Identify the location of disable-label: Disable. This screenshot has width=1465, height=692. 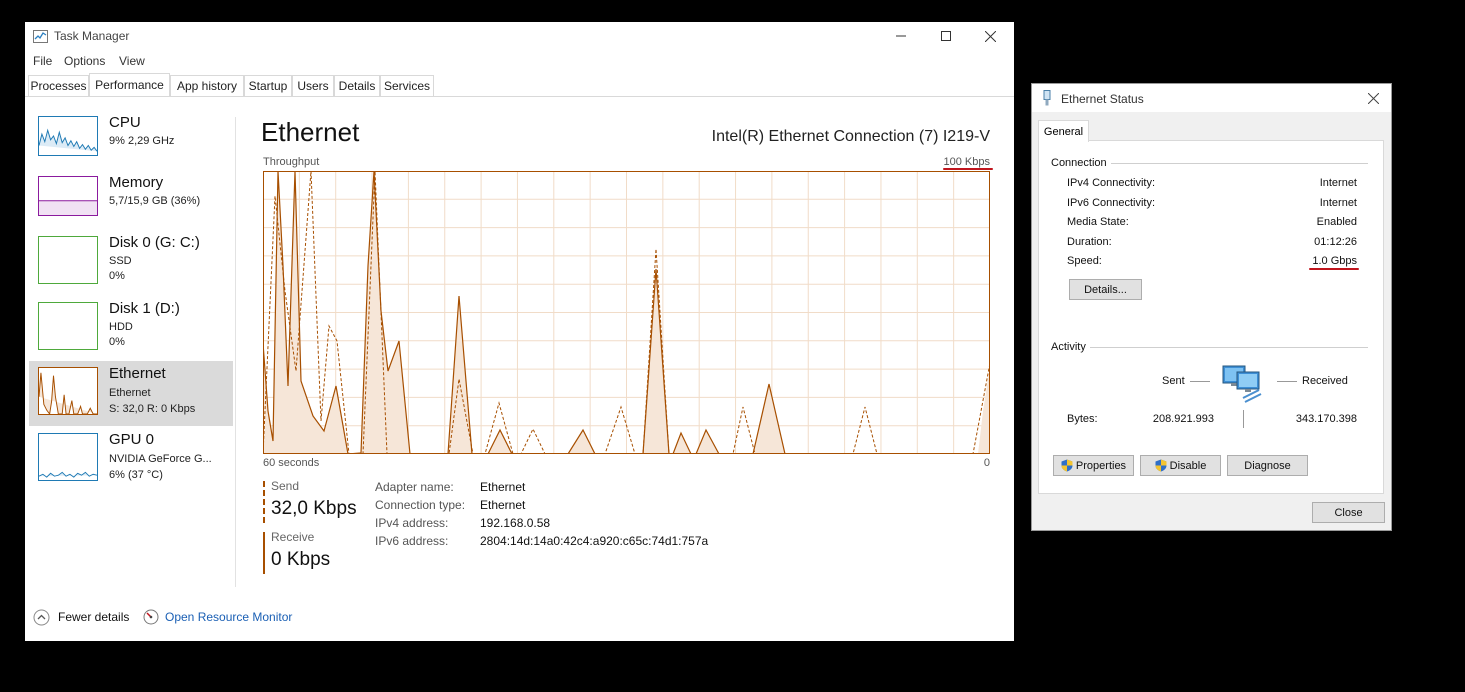
(1188, 465).